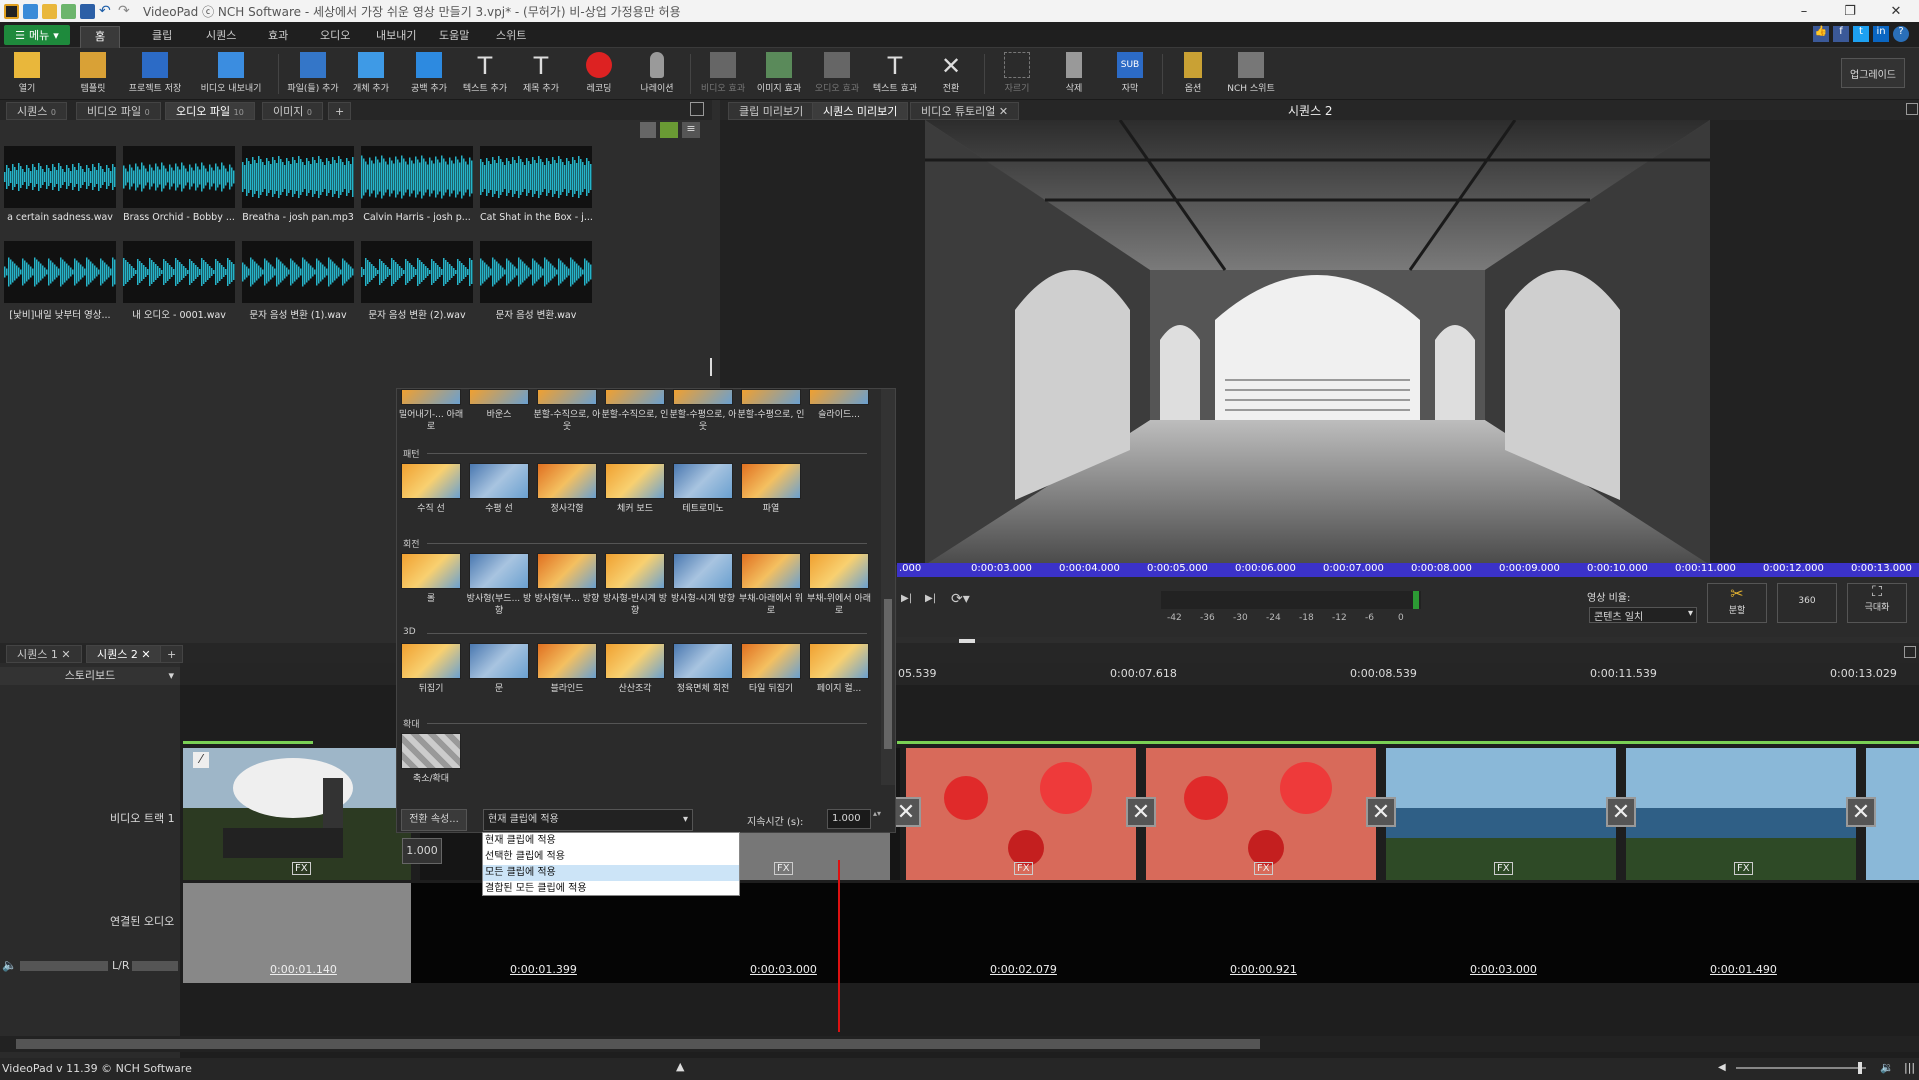 The image size is (1919, 1080). I want to click on redo-icon: ↷, so click(125, 11).